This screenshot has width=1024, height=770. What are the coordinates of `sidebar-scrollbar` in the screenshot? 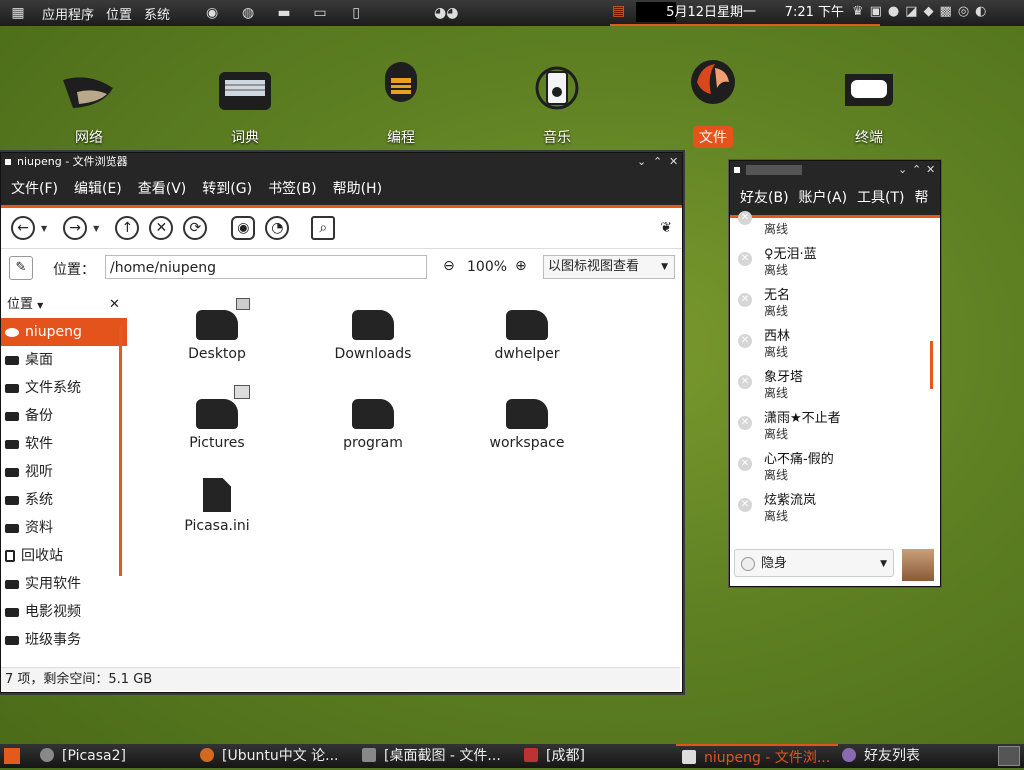 It's located at (120, 451).